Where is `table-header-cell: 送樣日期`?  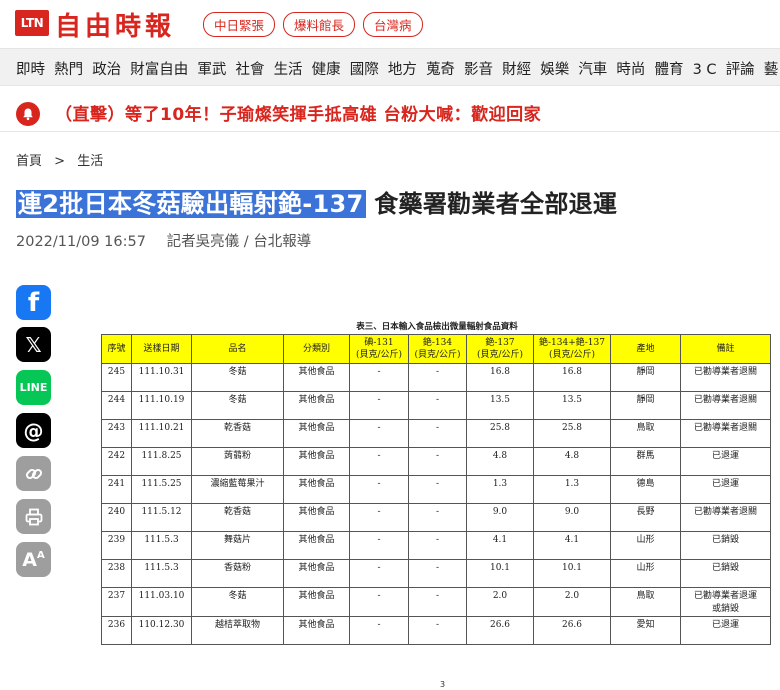
table-header-cell: 送樣日期 is located at coordinates (161, 349).